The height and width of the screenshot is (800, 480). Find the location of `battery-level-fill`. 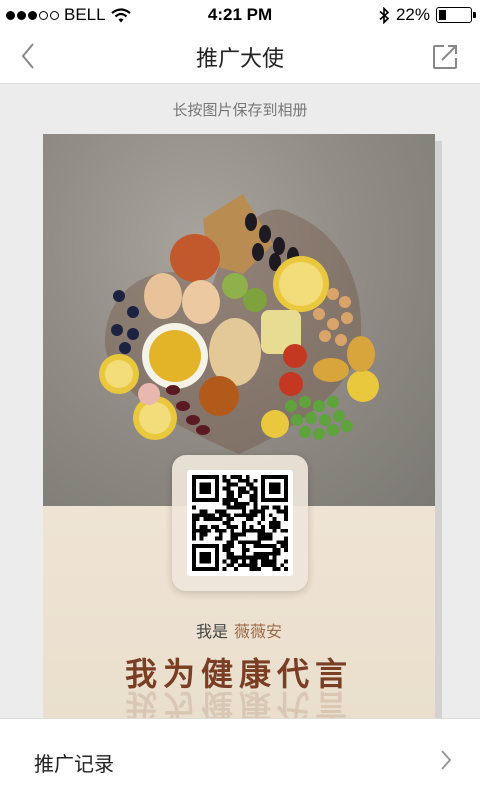

battery-level-fill is located at coordinates (442, 15).